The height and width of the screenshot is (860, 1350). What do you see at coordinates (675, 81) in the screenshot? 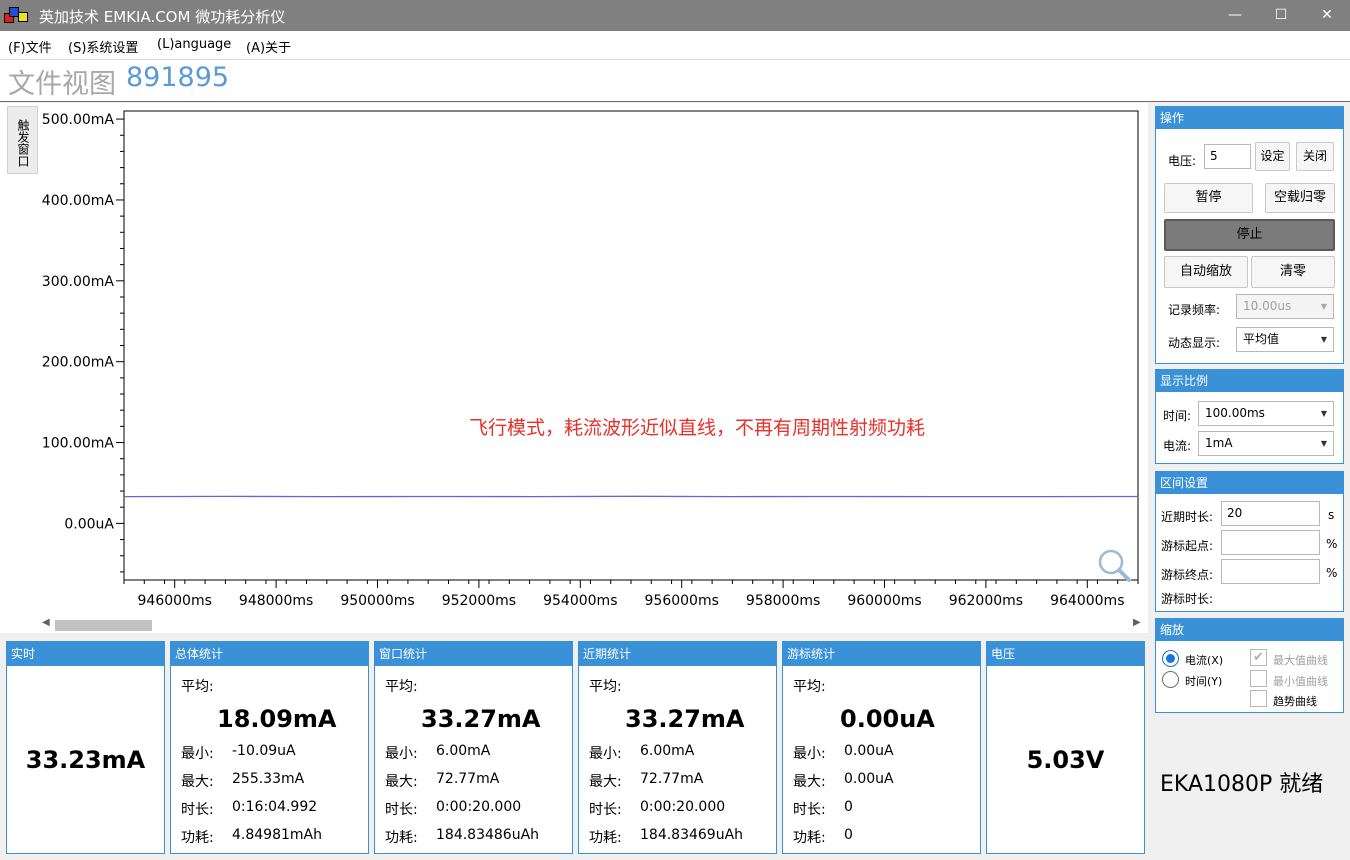
I see `view-header: 文件视图 891895` at bounding box center [675, 81].